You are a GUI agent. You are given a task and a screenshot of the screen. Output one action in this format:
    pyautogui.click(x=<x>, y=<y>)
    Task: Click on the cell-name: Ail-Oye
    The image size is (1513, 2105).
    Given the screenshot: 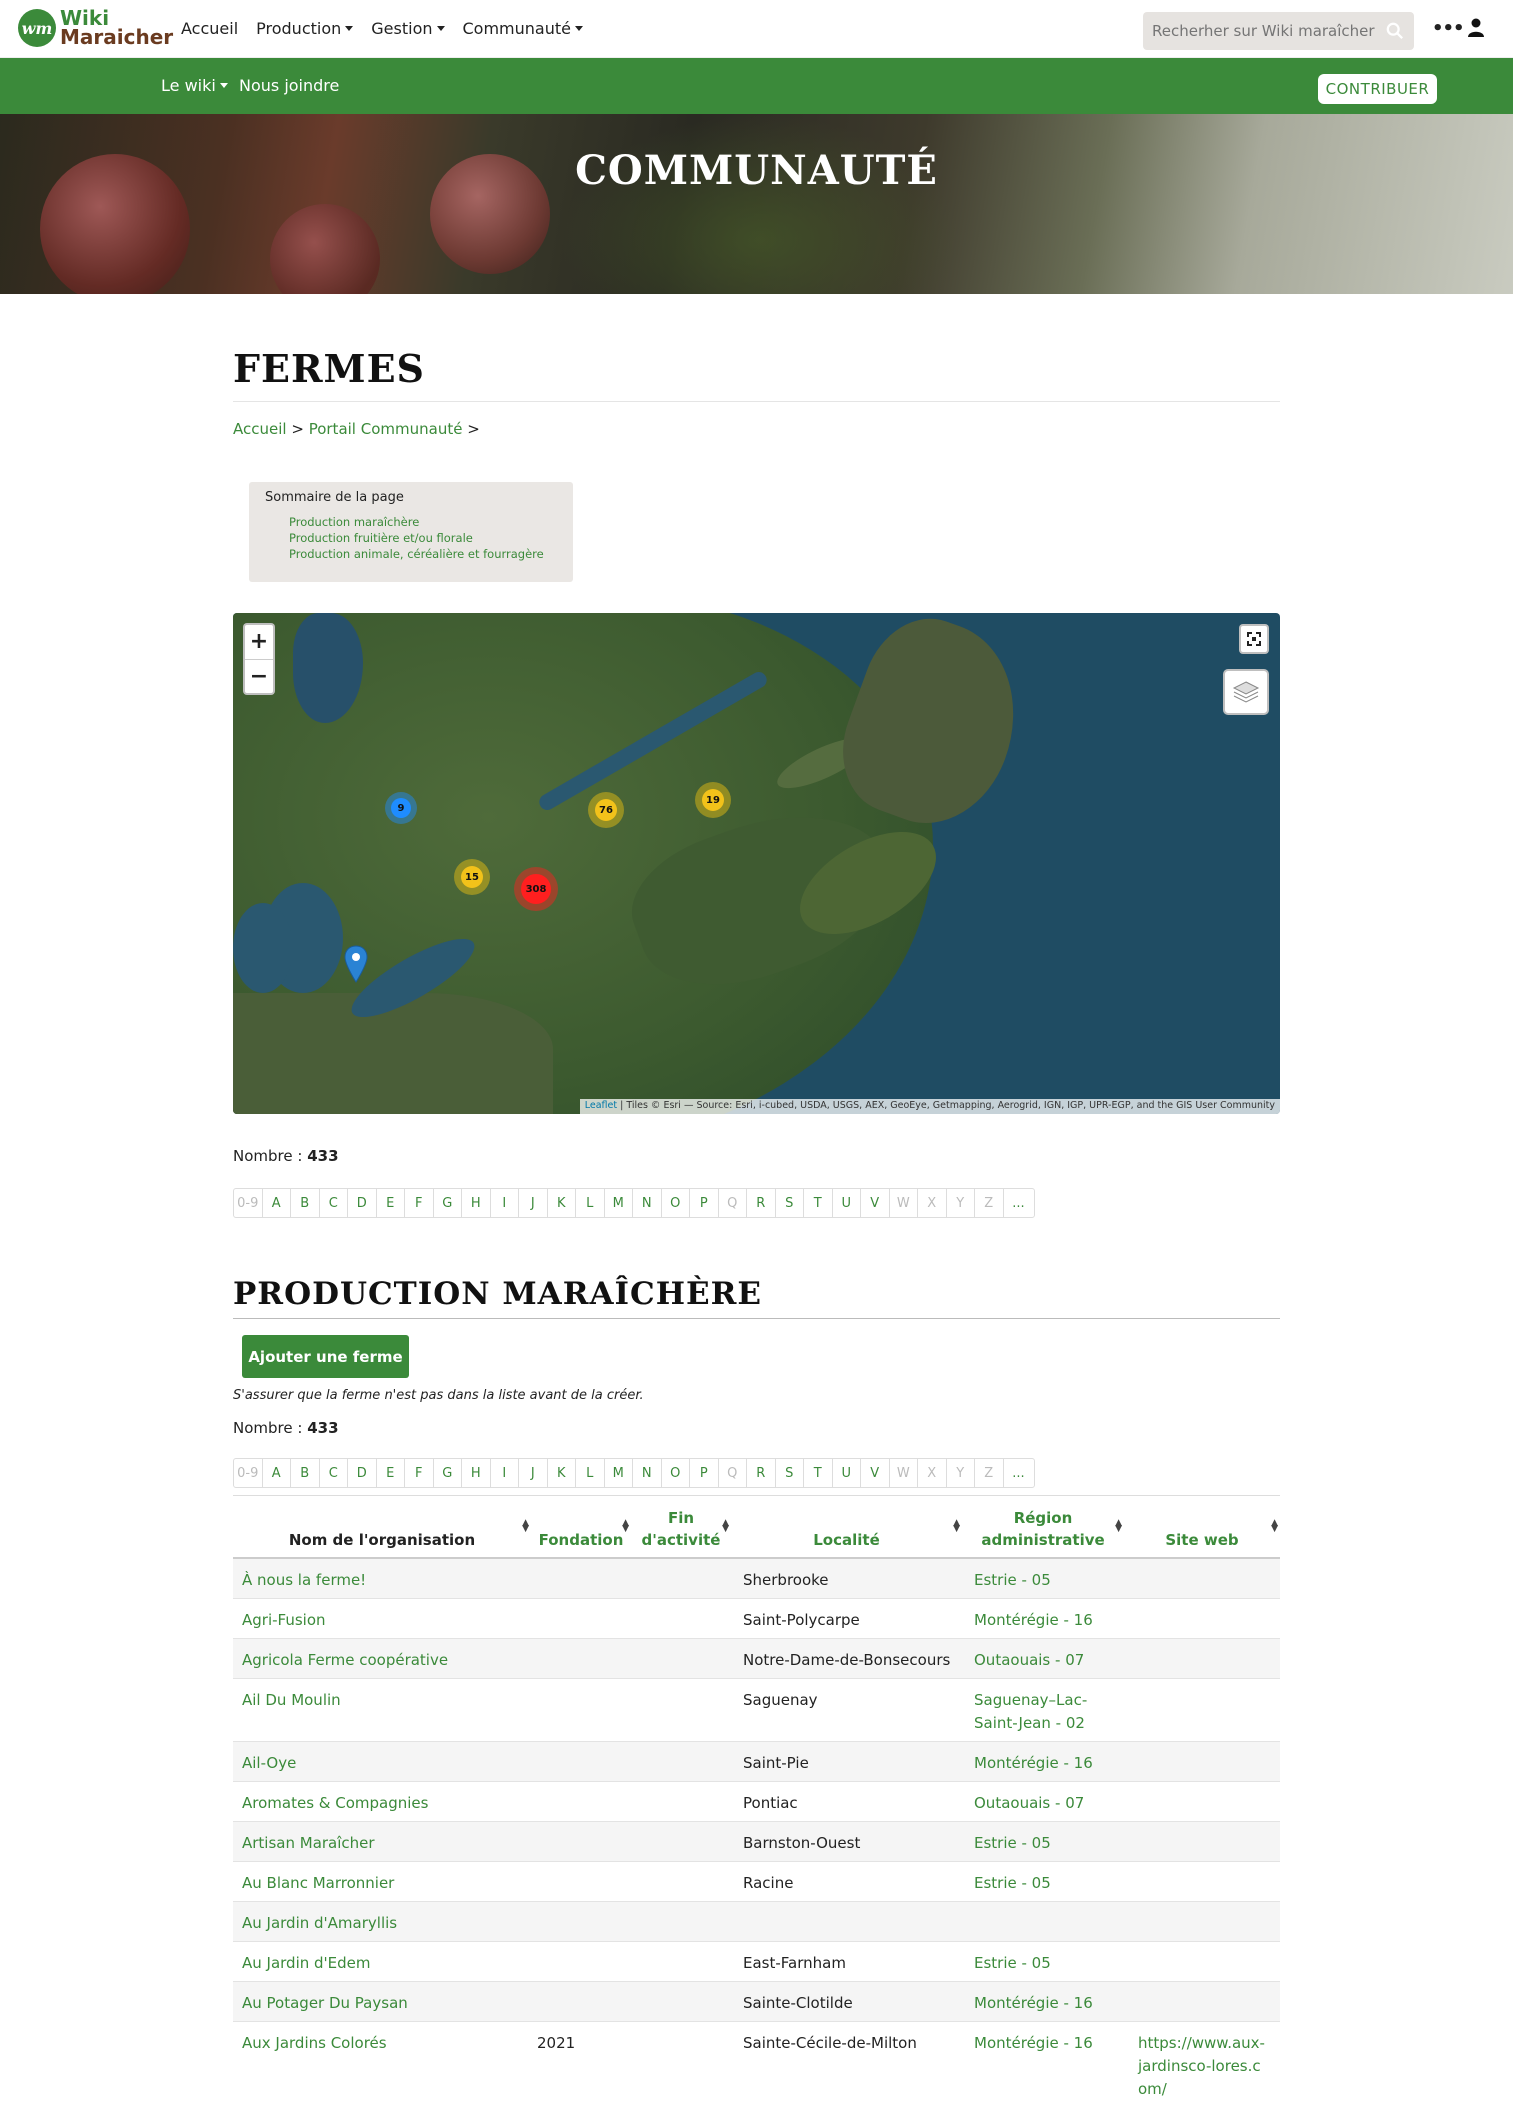 What is the action you would take?
    pyautogui.click(x=269, y=1763)
    